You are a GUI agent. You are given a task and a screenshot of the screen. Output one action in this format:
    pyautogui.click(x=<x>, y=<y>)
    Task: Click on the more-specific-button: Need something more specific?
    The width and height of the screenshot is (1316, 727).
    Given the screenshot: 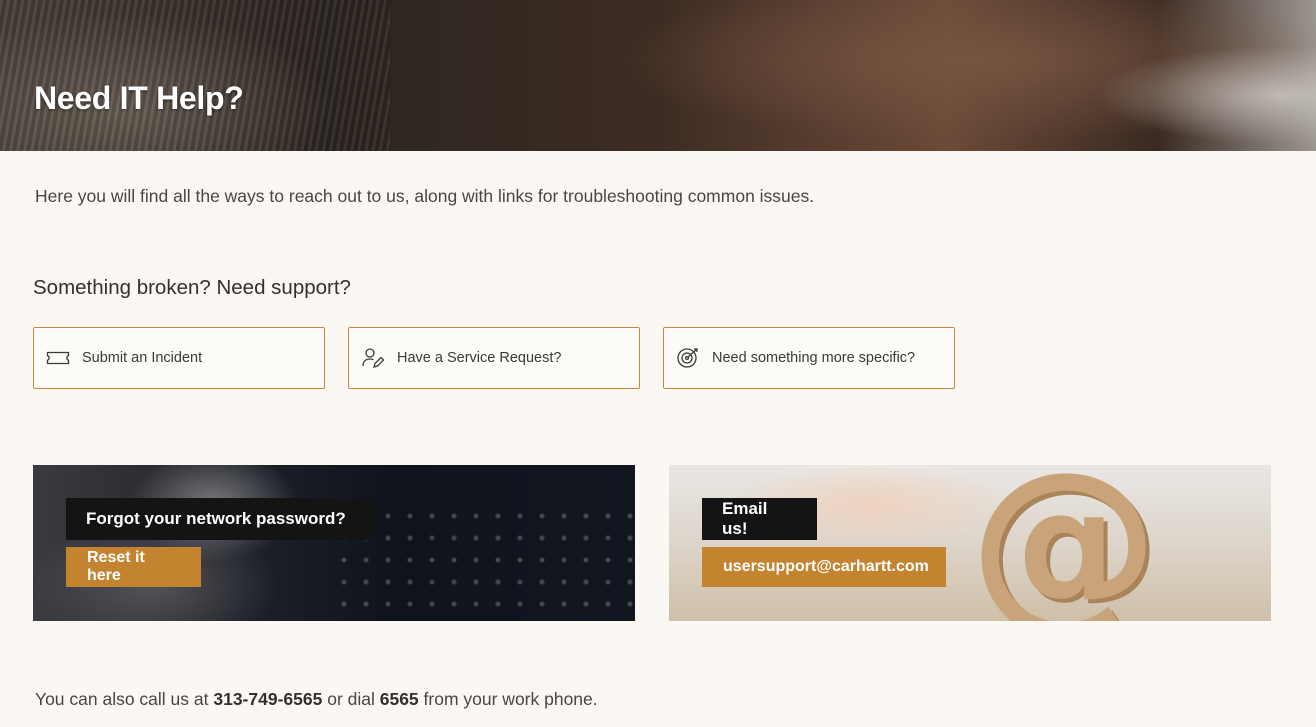 What is the action you would take?
    pyautogui.click(x=809, y=358)
    